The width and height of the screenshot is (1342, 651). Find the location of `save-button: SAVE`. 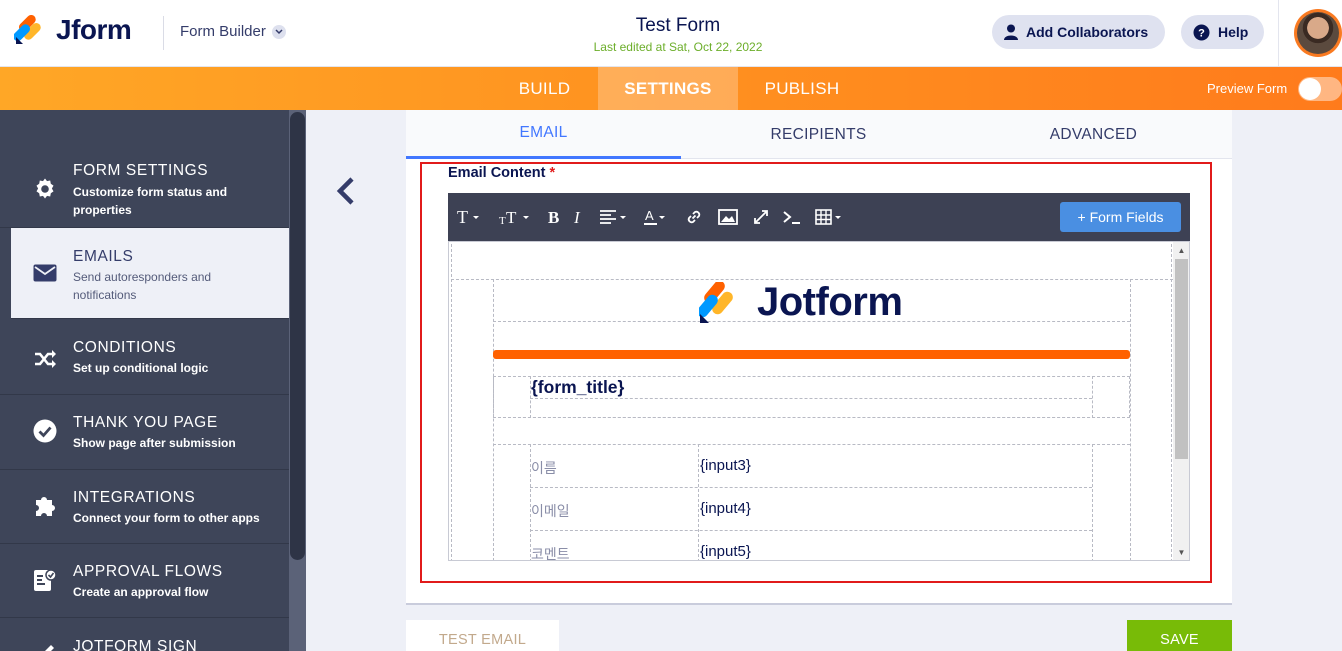

save-button: SAVE is located at coordinates (1179, 635).